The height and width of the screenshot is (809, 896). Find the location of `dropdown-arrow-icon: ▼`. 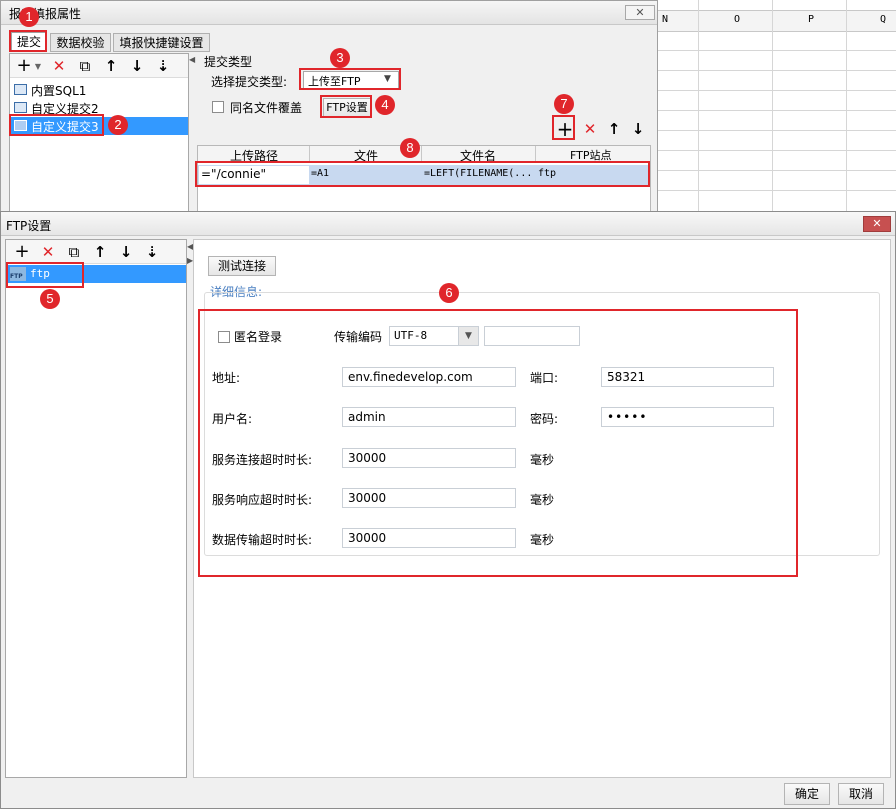

dropdown-arrow-icon: ▼ is located at coordinates (38, 67).